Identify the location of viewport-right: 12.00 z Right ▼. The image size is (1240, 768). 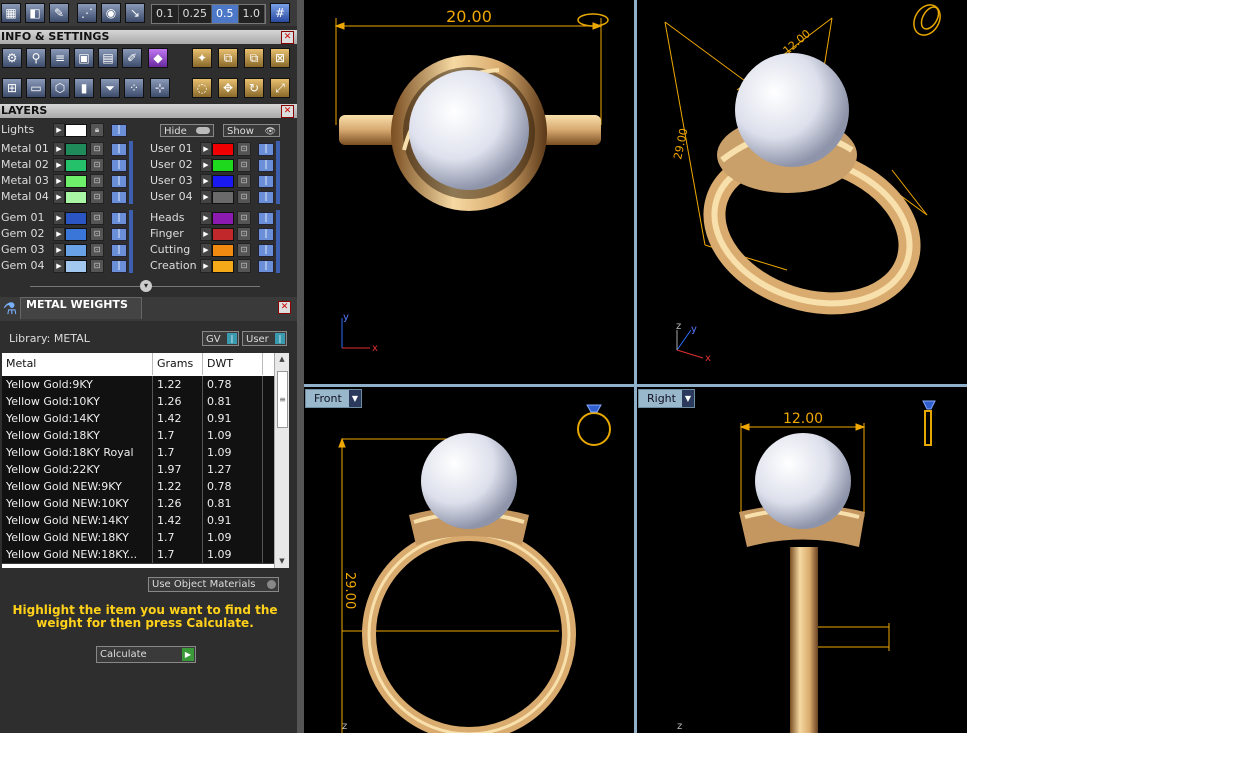
(802, 560).